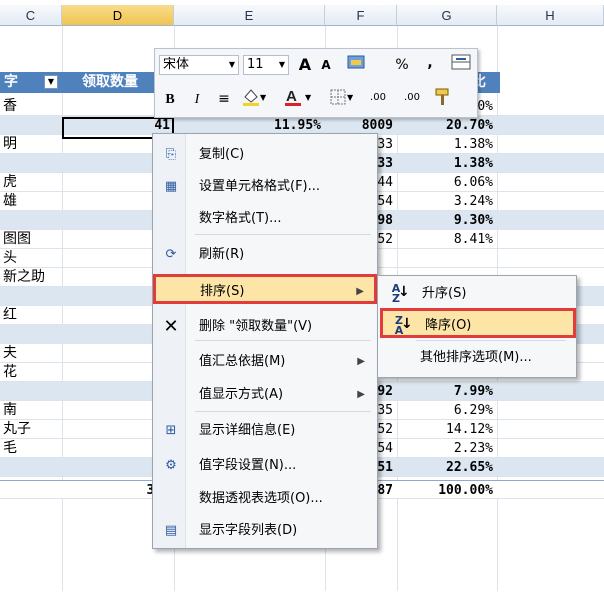 This screenshot has width=604, height=598. I want to click on menu-item-copy: ⎘ 复制(C), so click(265, 155).